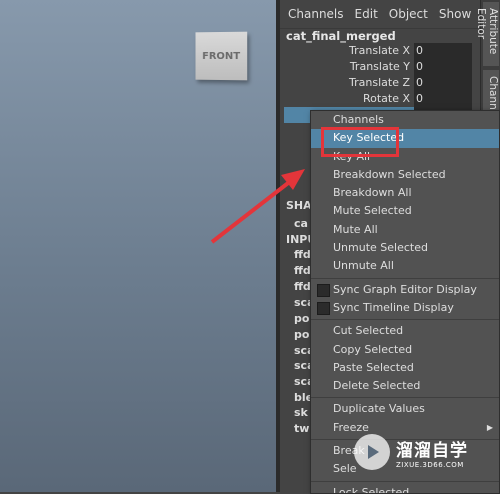 The width and height of the screenshot is (500, 494). I want to click on menu-channels: Channels, so click(316, 14).